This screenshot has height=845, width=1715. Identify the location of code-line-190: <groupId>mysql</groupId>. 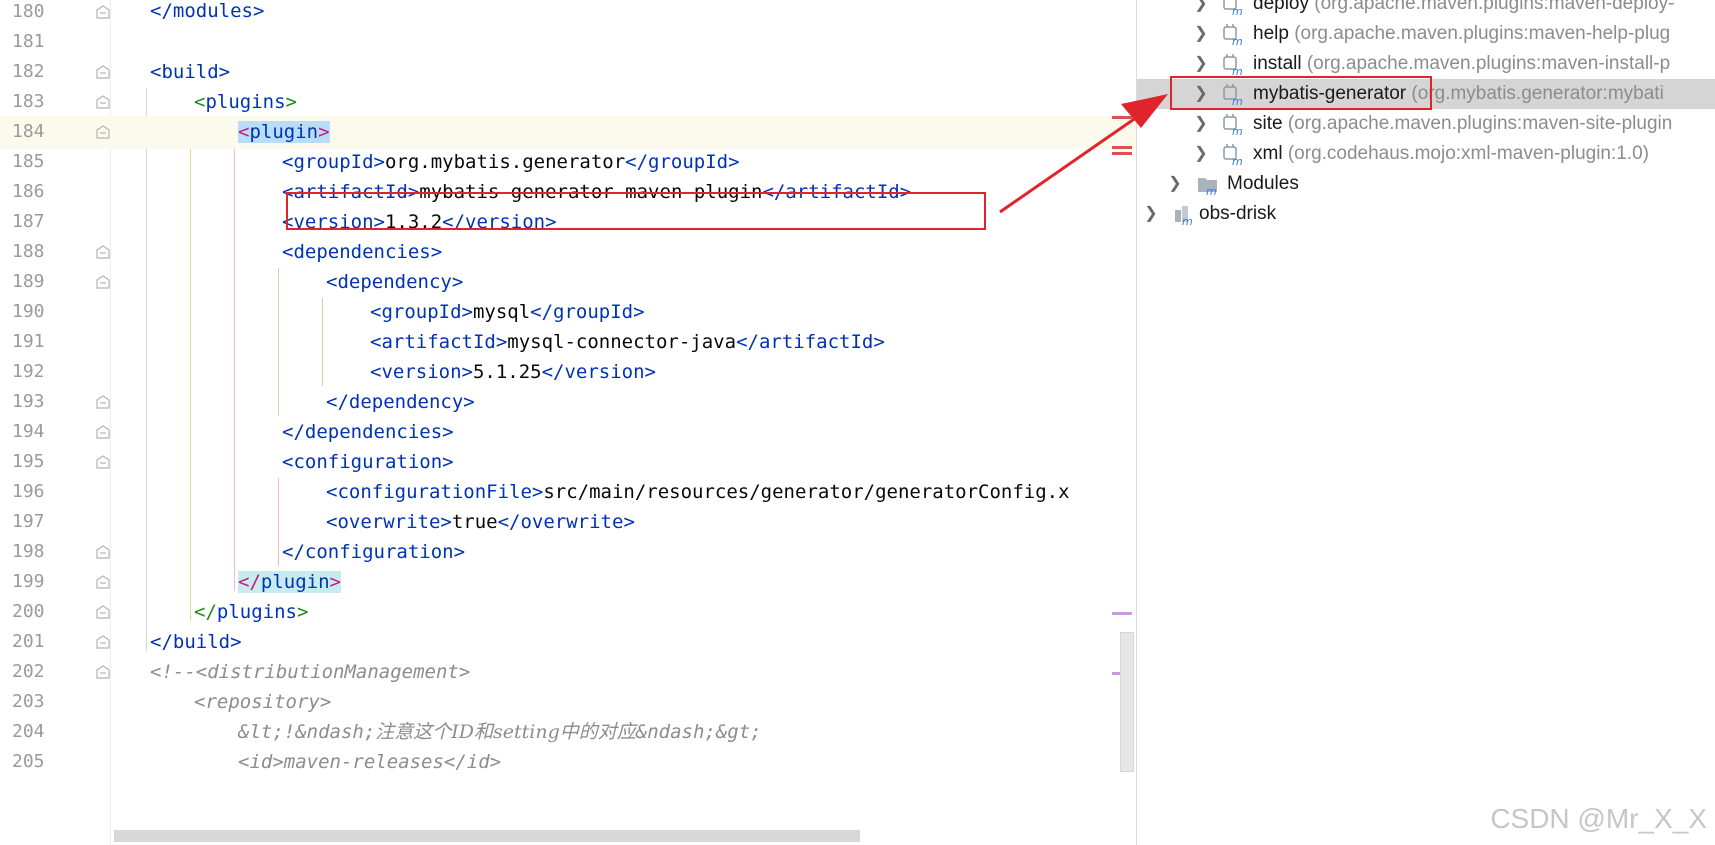
(507, 312).